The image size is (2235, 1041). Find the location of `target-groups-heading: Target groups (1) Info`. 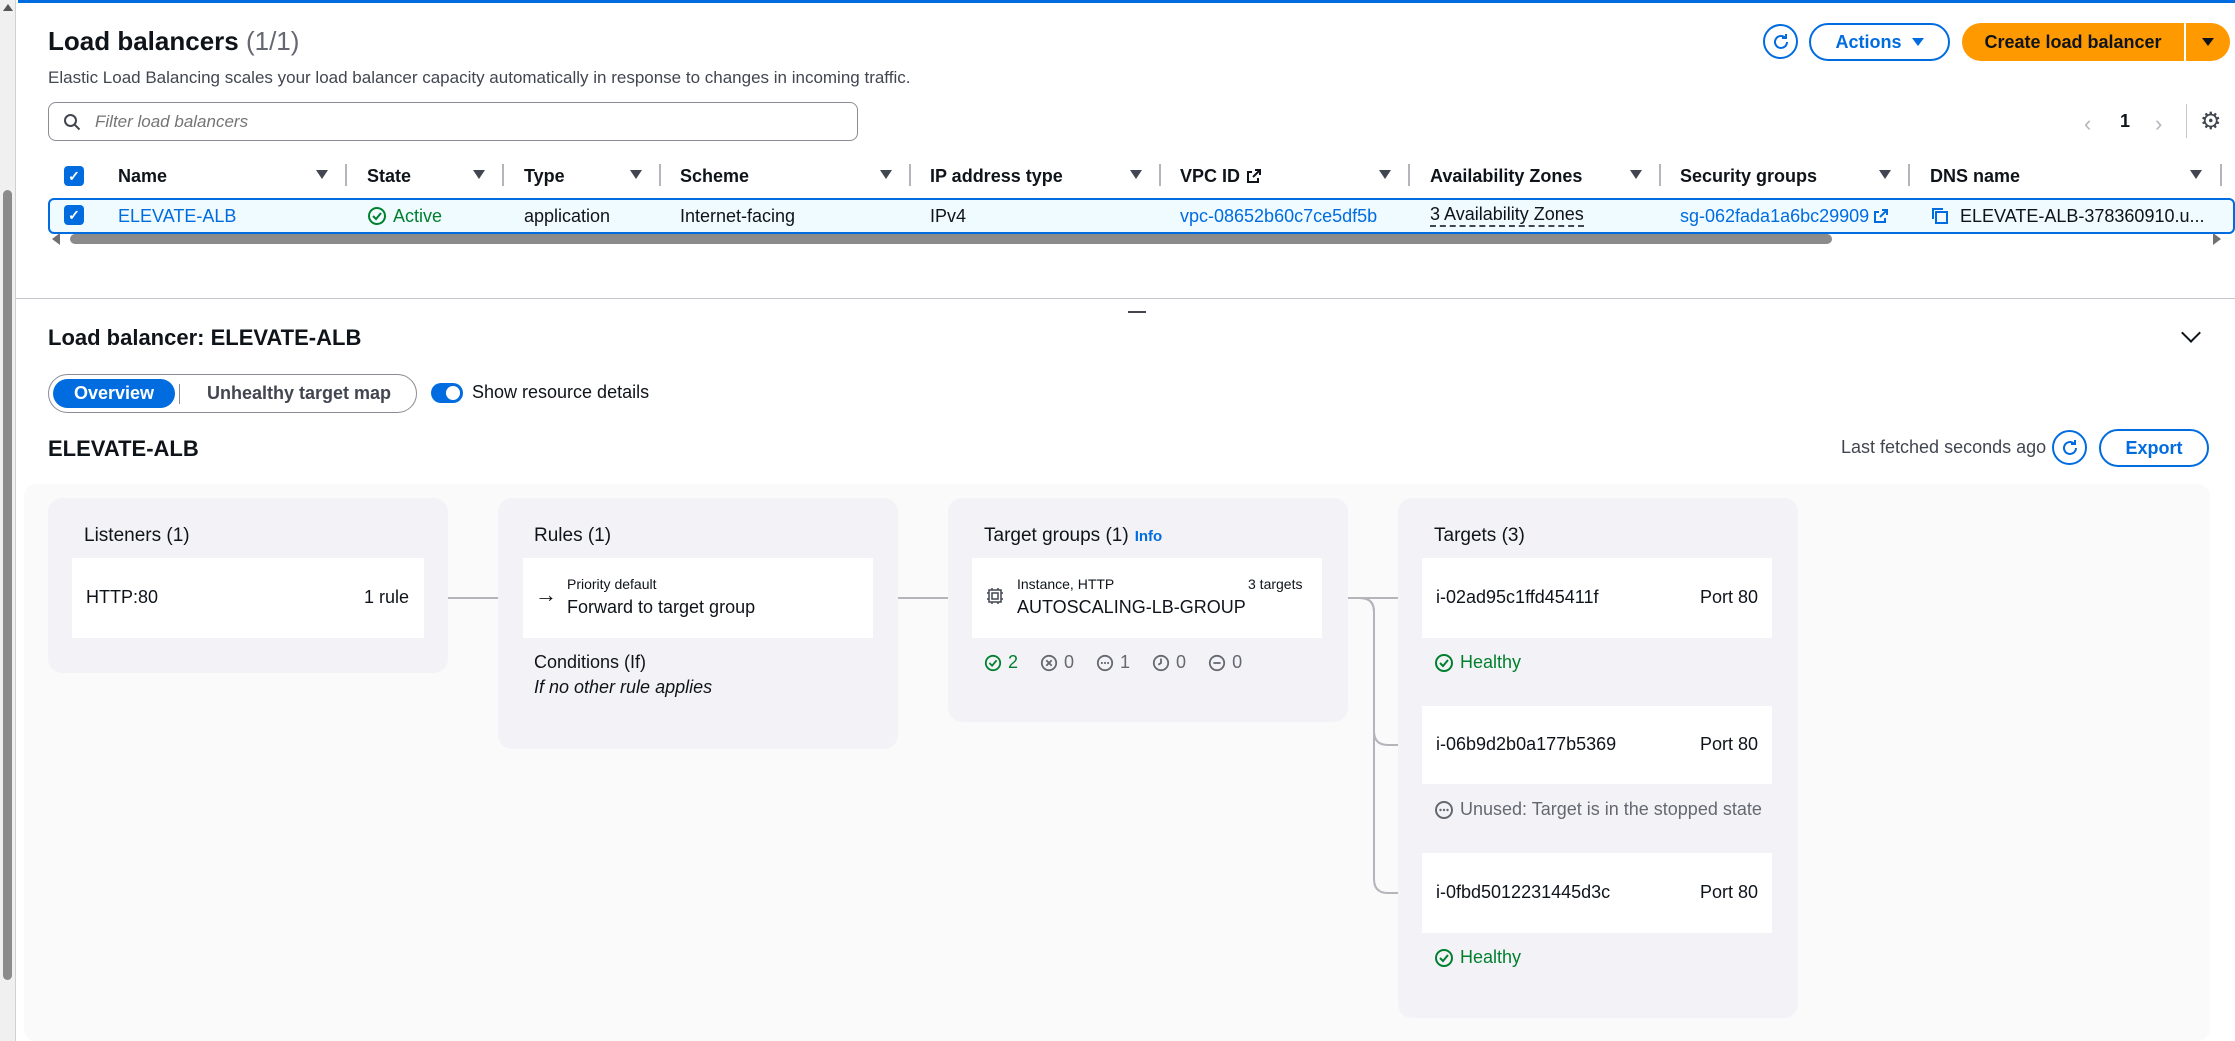

target-groups-heading: Target groups (1) Info is located at coordinates (1073, 536).